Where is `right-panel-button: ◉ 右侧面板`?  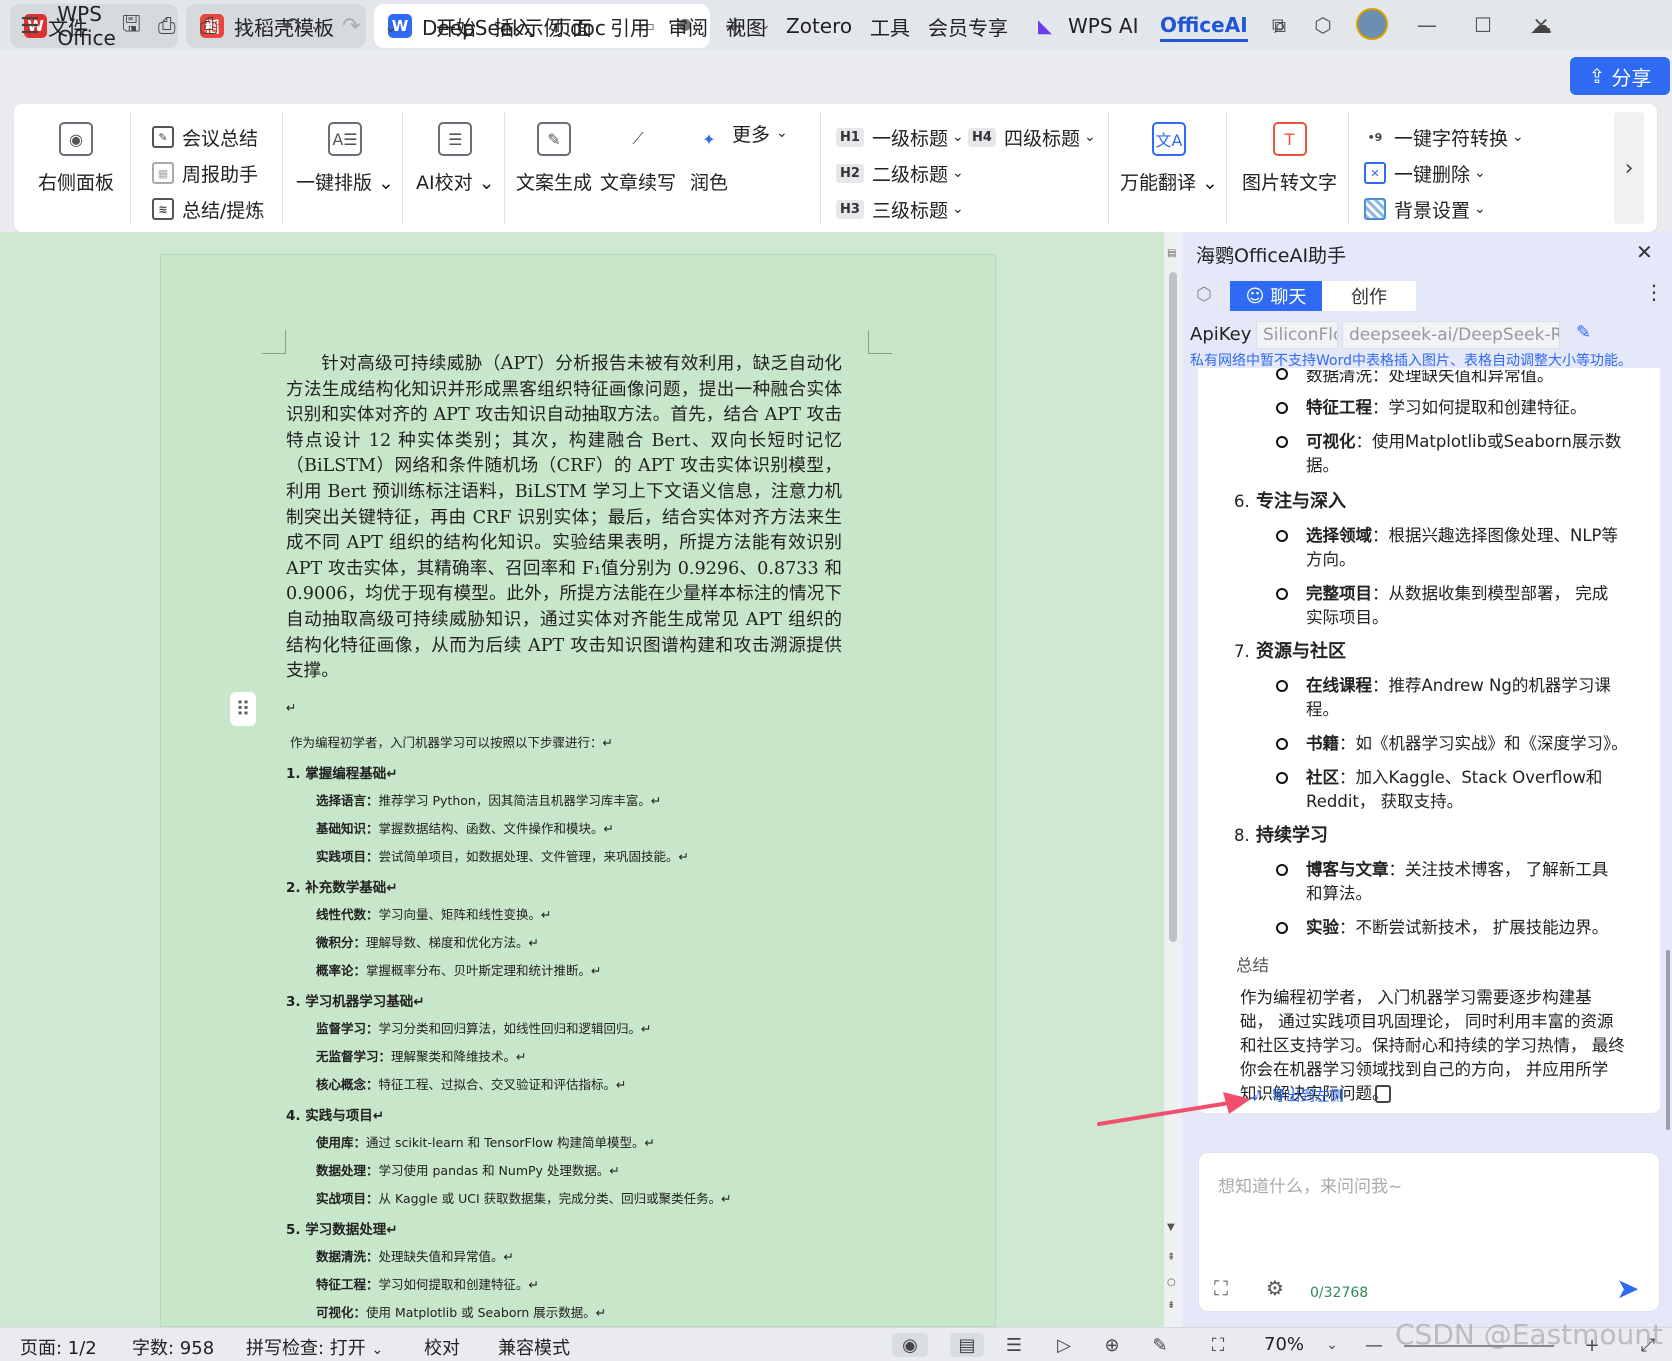
right-panel-button: ◉ 右侧面板 is located at coordinates (76, 154).